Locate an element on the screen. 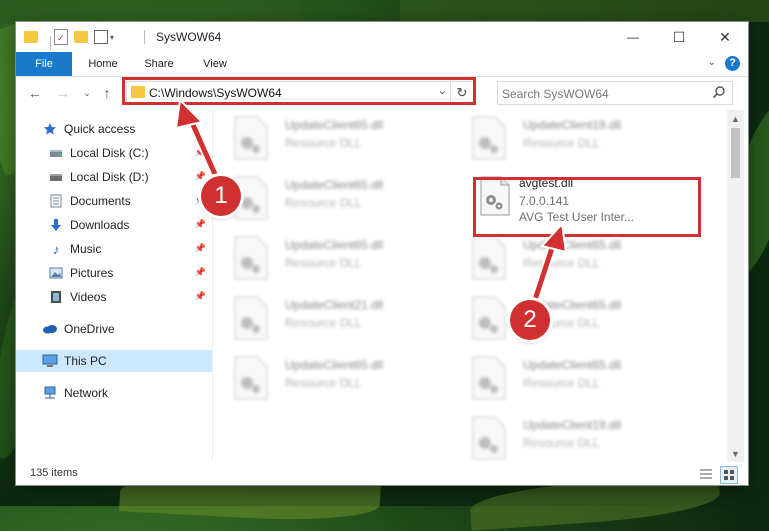  file-name: UpdateClient19.dll is located at coordinates (572, 125).